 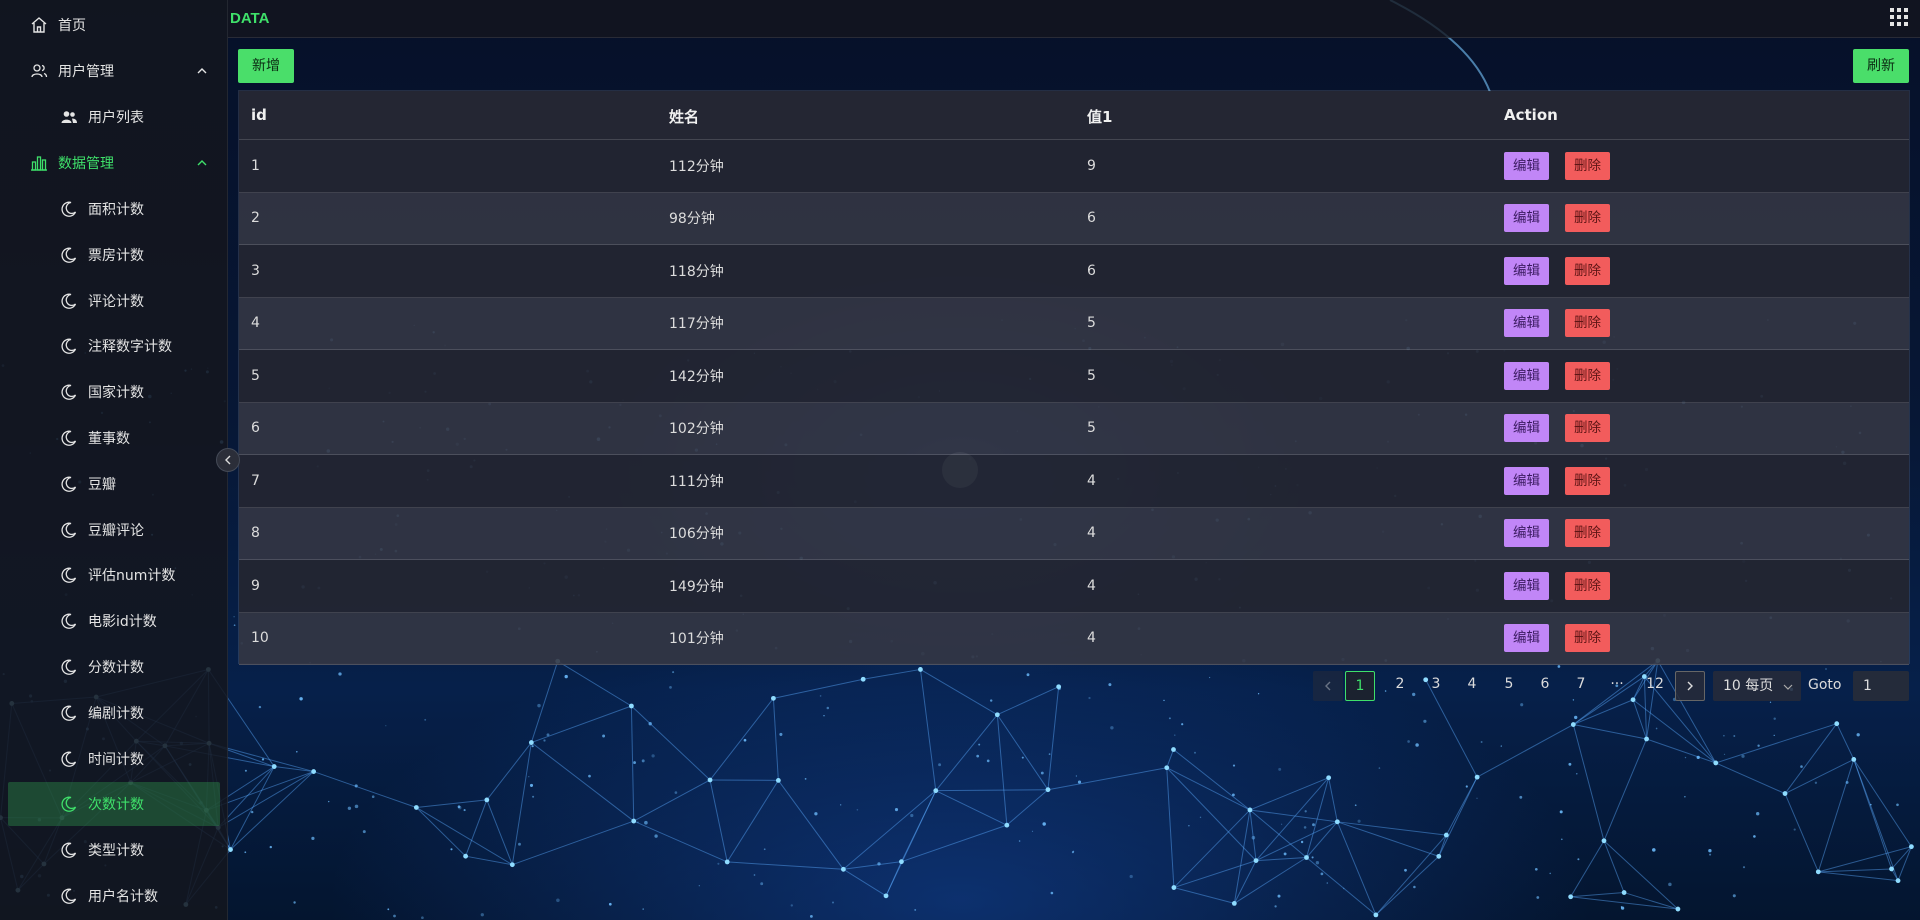 What do you see at coordinates (116, 713) in the screenshot?
I see `sidebar-item-label: 编剧计数` at bounding box center [116, 713].